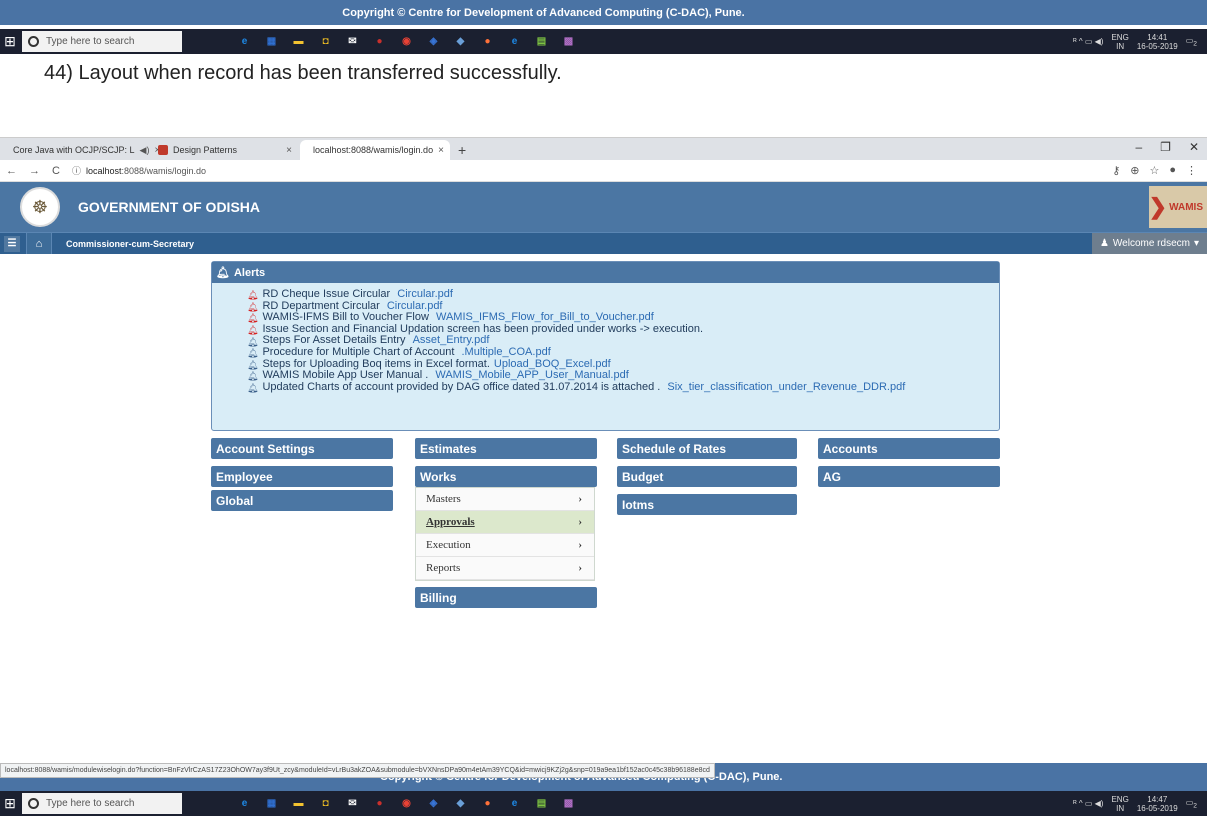  Describe the element at coordinates (360, 351) in the screenshot. I see `alert-text: Procedure for Multiple Chart of Account` at that location.